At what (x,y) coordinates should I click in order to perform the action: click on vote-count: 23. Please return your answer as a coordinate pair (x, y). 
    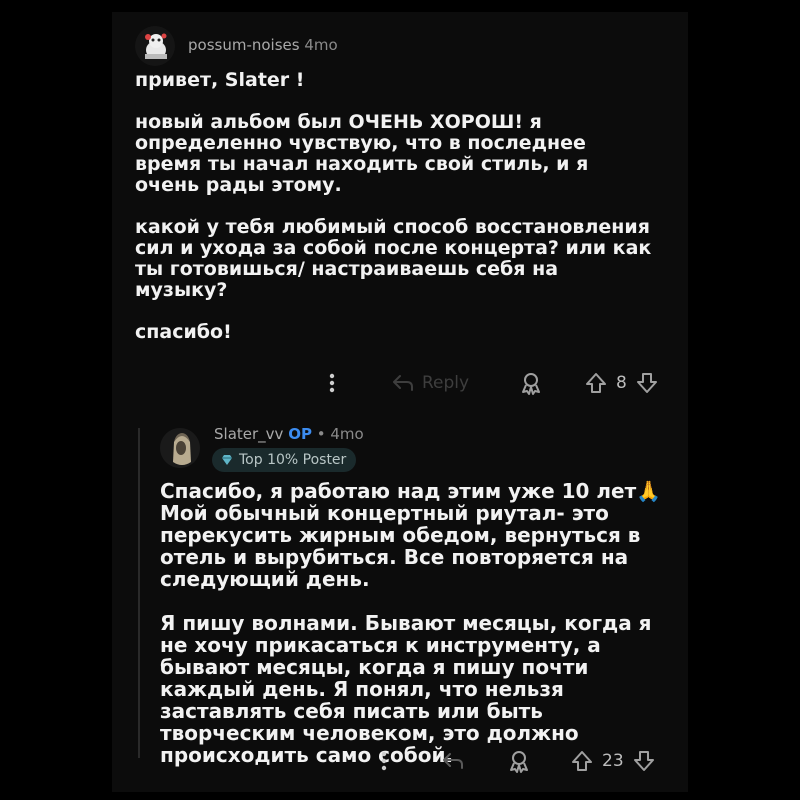
    Looking at the image, I should click on (613, 761).